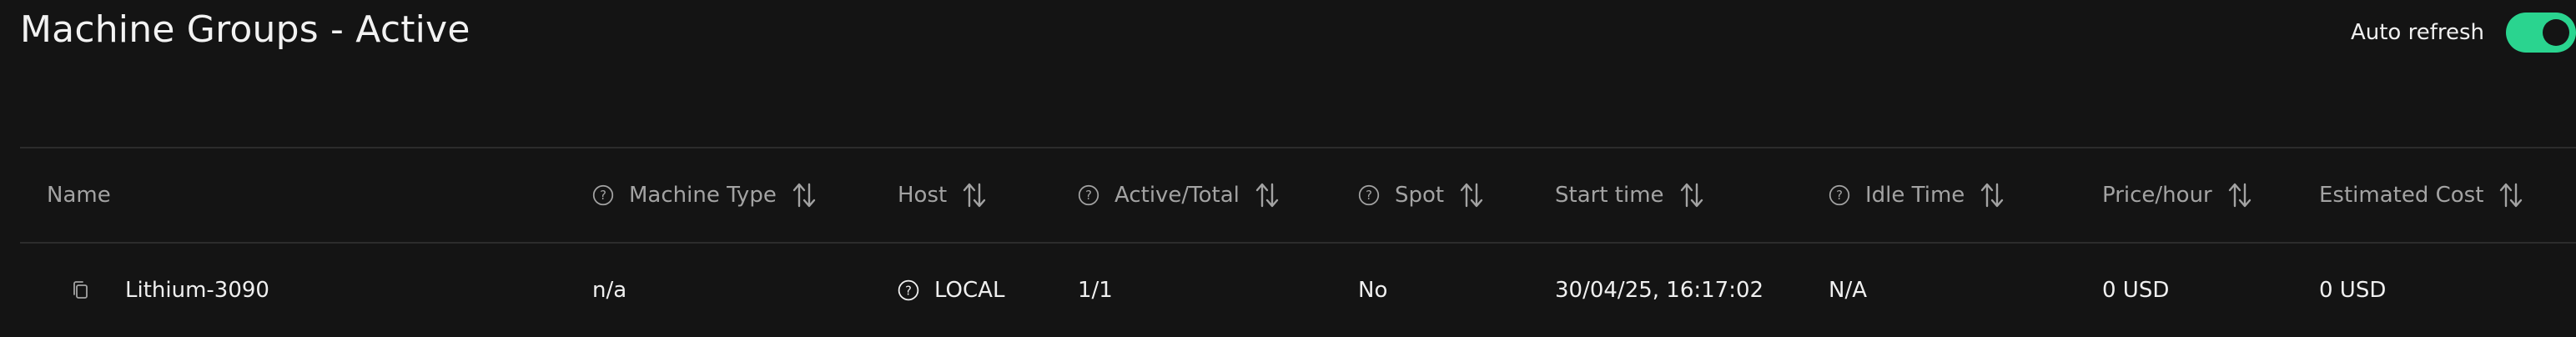 This screenshot has height=337, width=2576. I want to click on column-header-name: Name, so click(79, 195).